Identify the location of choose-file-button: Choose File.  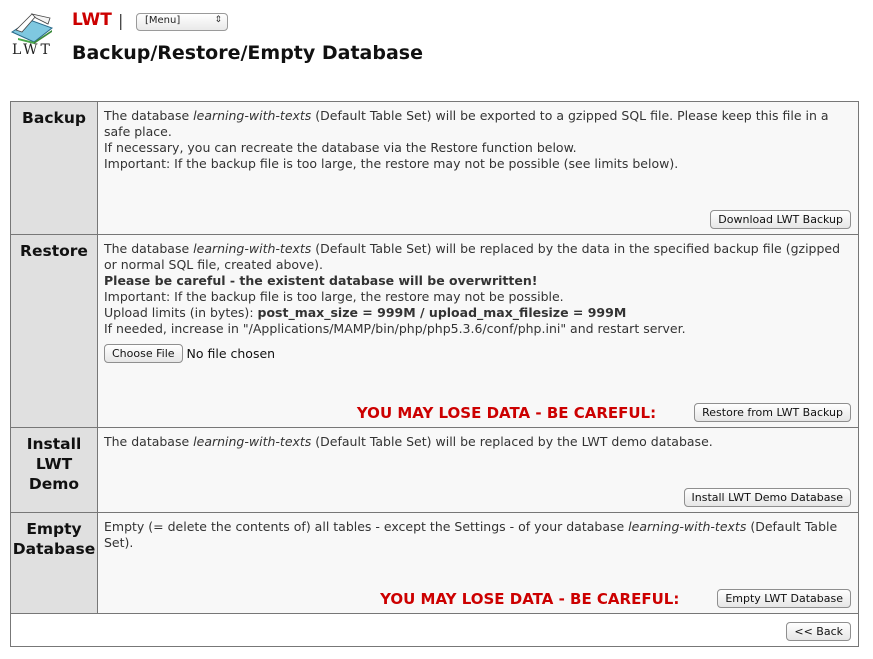
(143, 353).